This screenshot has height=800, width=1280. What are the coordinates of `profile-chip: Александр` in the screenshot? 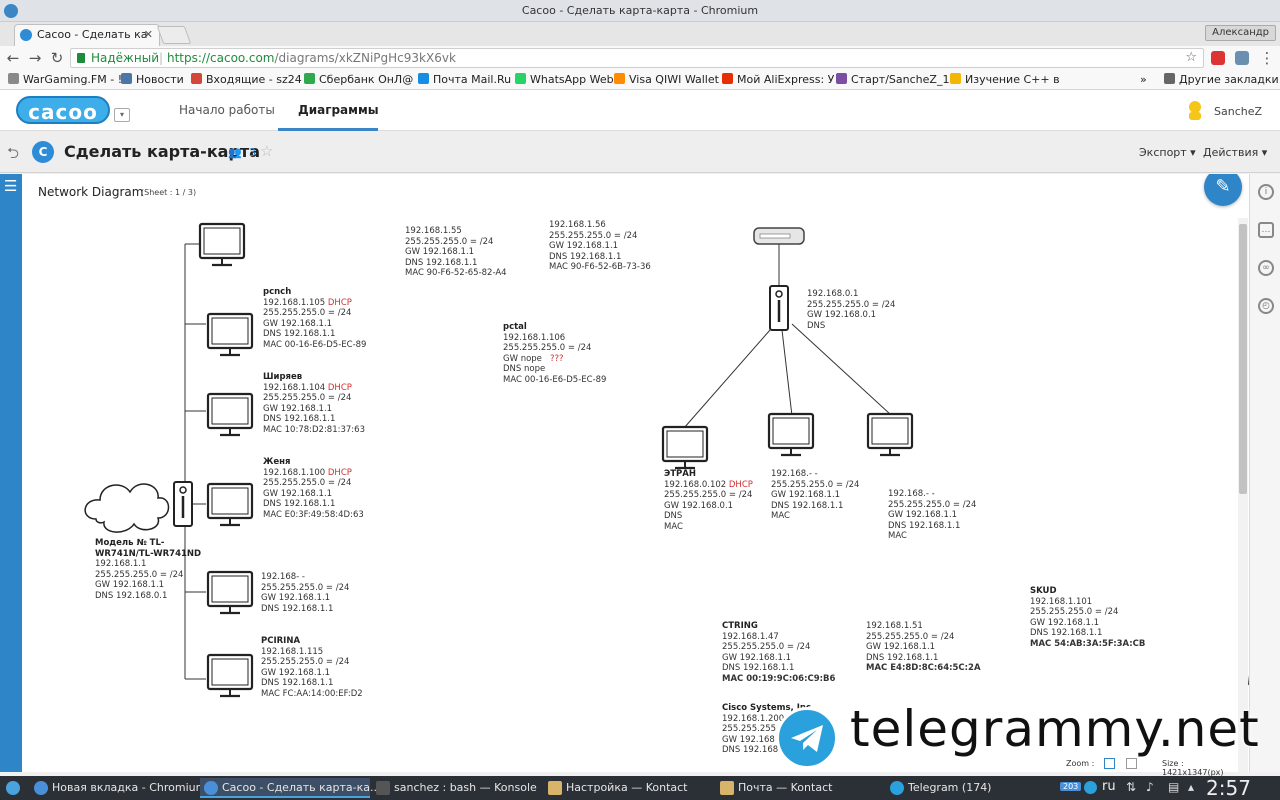 It's located at (1240, 33).